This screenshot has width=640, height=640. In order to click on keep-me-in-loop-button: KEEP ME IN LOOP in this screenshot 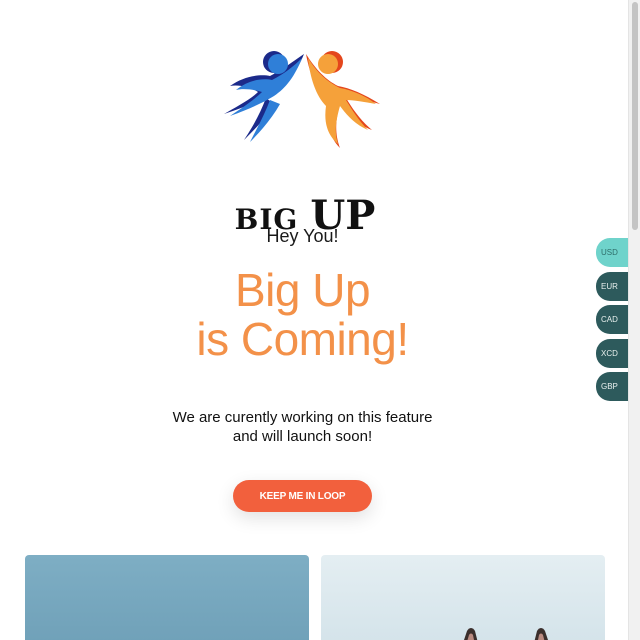, I will do `click(302, 496)`.